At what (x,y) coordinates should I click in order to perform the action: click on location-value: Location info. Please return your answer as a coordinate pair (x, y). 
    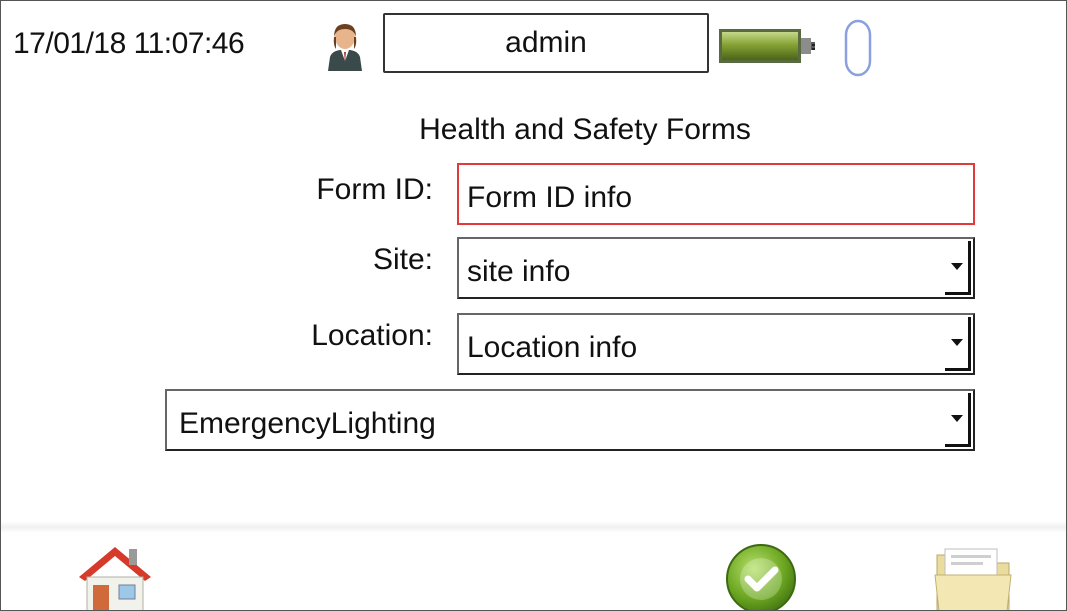
    Looking at the image, I should click on (552, 347).